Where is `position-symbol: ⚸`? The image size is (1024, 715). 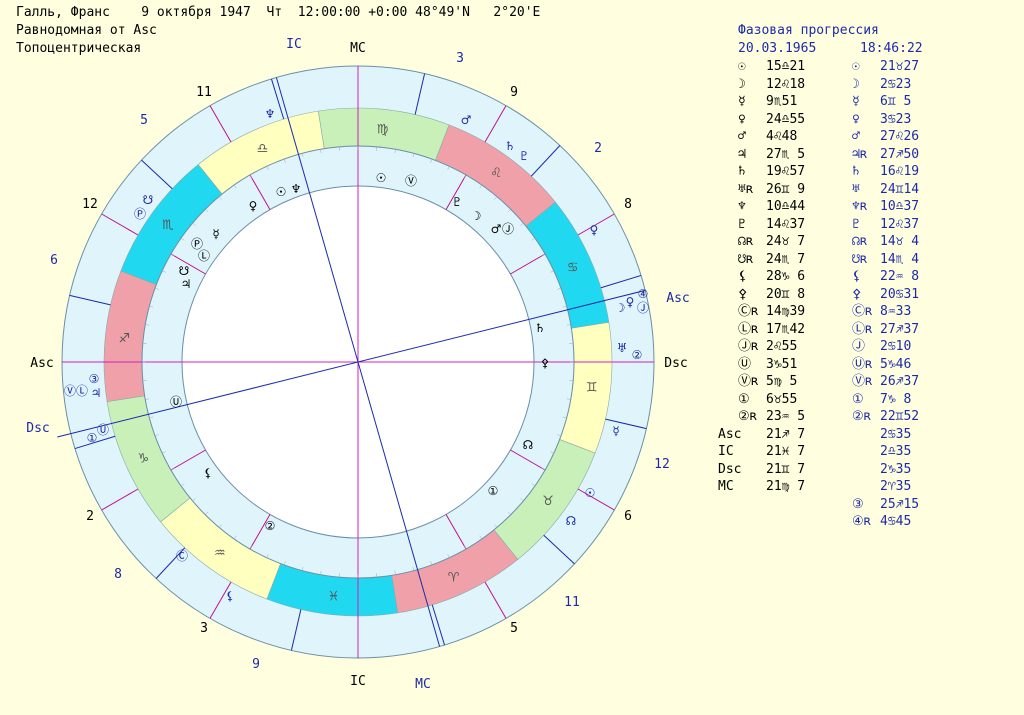
position-symbol: ⚸ is located at coordinates (857, 276).